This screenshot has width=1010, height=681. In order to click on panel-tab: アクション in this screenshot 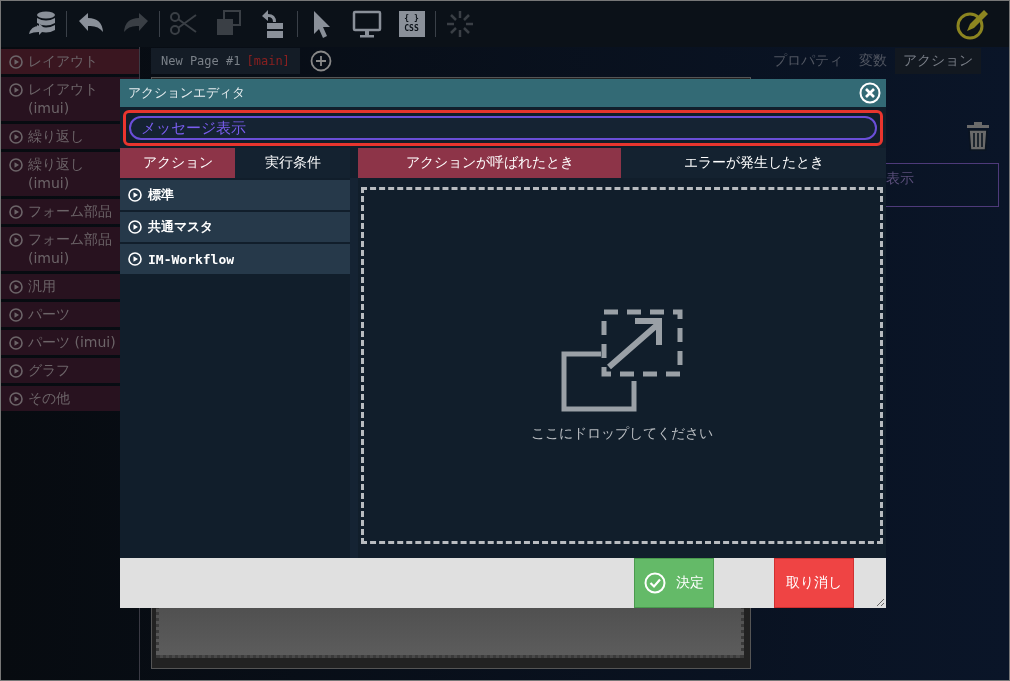, I will do `click(938, 61)`.